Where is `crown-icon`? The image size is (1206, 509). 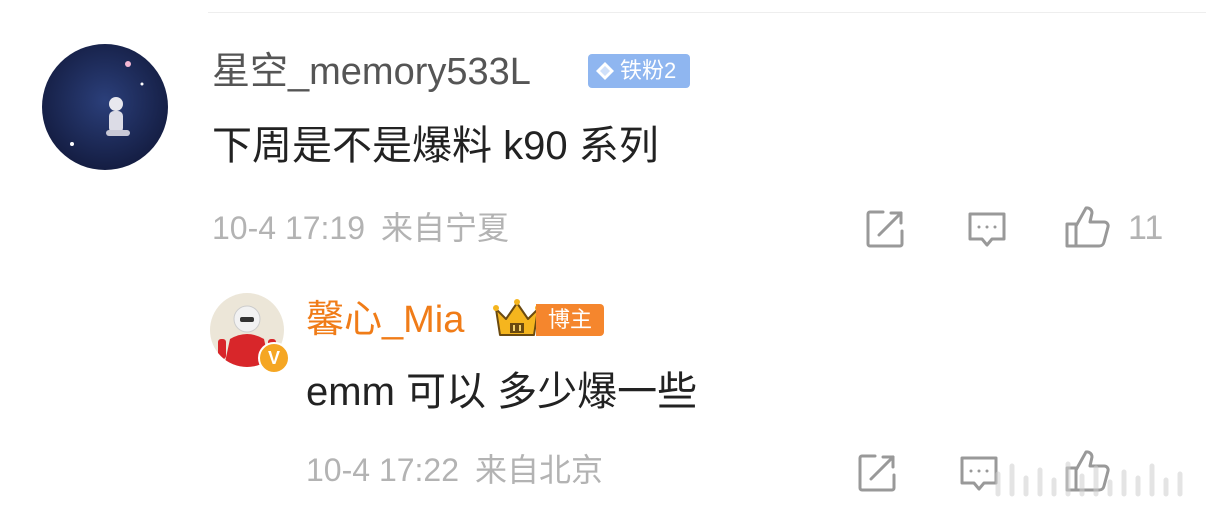 crown-icon is located at coordinates (517, 320).